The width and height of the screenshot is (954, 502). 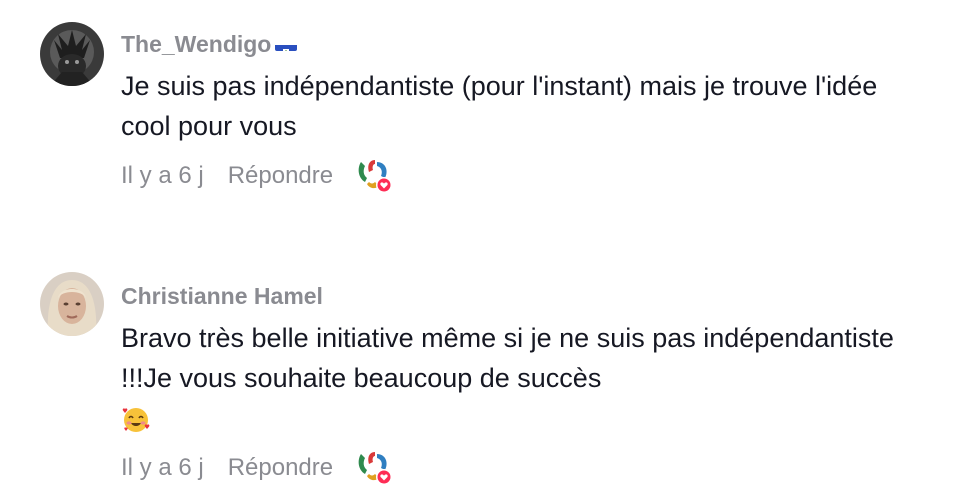 I want to click on smiling-face-with-hearts-icon, so click(x=136, y=420).